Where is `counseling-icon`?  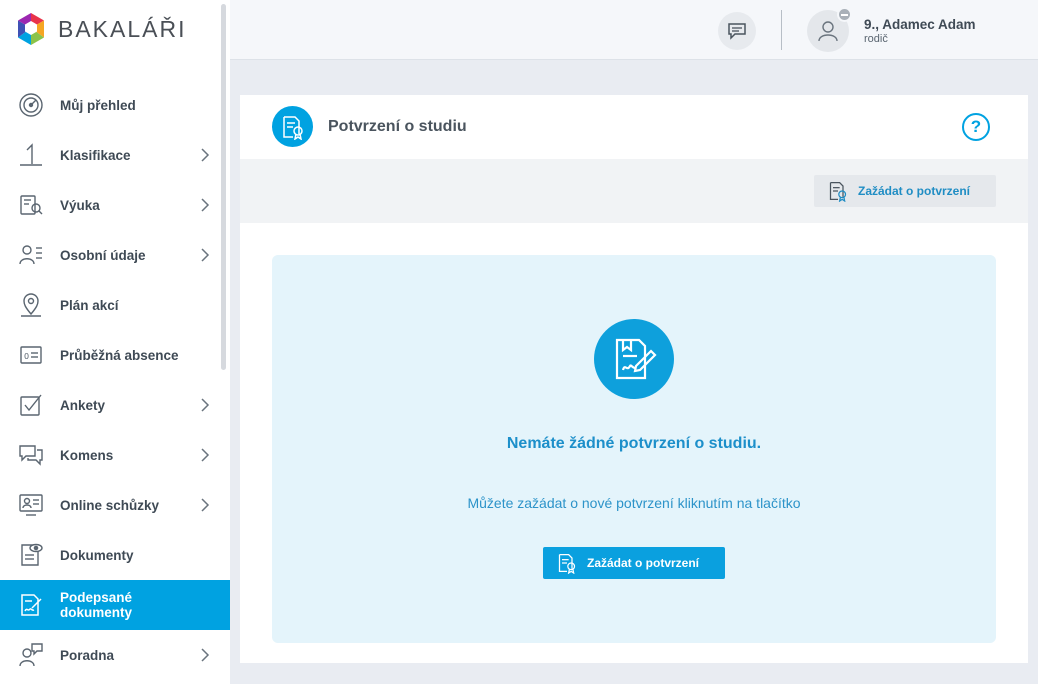 counseling-icon is located at coordinates (31, 655).